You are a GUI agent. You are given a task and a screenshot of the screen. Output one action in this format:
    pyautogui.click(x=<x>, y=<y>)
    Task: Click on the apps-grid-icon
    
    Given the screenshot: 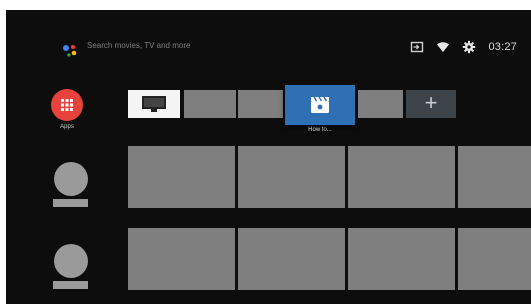 What is the action you would take?
    pyautogui.click(x=67, y=105)
    